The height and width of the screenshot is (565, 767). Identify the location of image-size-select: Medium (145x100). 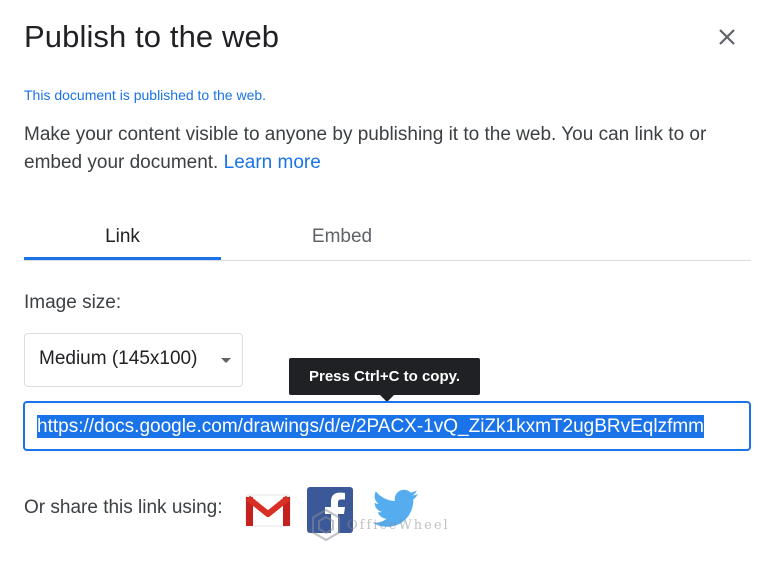
(133, 360).